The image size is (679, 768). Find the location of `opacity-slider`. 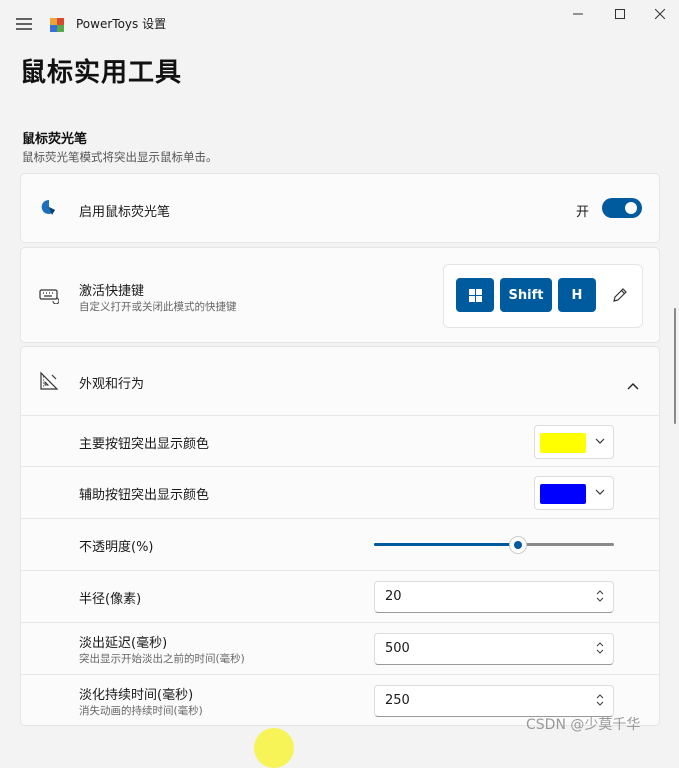

opacity-slider is located at coordinates (494, 545).